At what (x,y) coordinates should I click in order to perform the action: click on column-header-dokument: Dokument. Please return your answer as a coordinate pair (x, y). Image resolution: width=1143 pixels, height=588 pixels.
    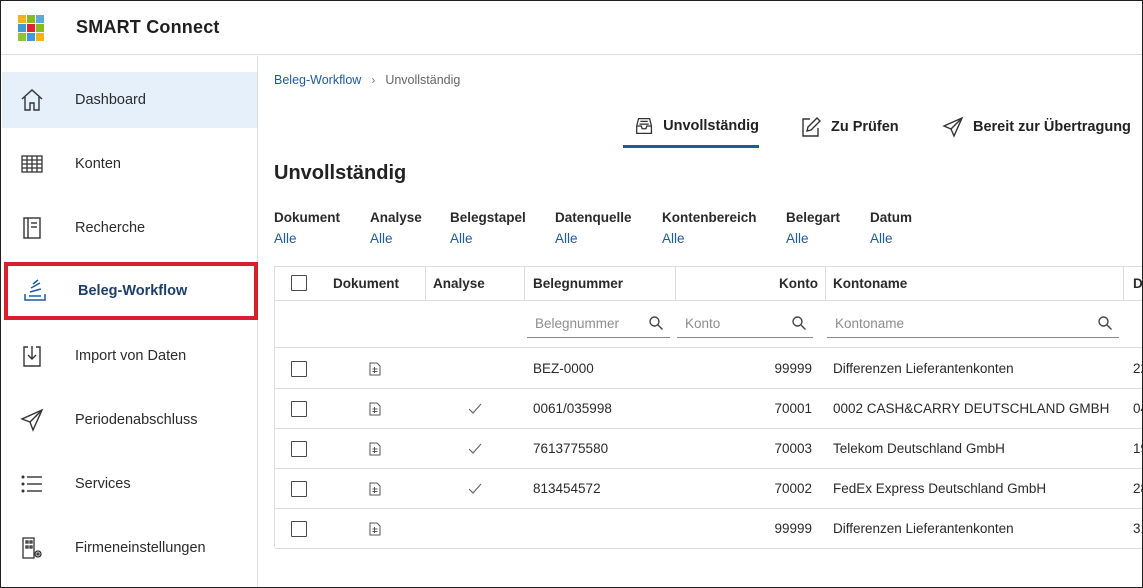
    Looking at the image, I should click on (366, 284).